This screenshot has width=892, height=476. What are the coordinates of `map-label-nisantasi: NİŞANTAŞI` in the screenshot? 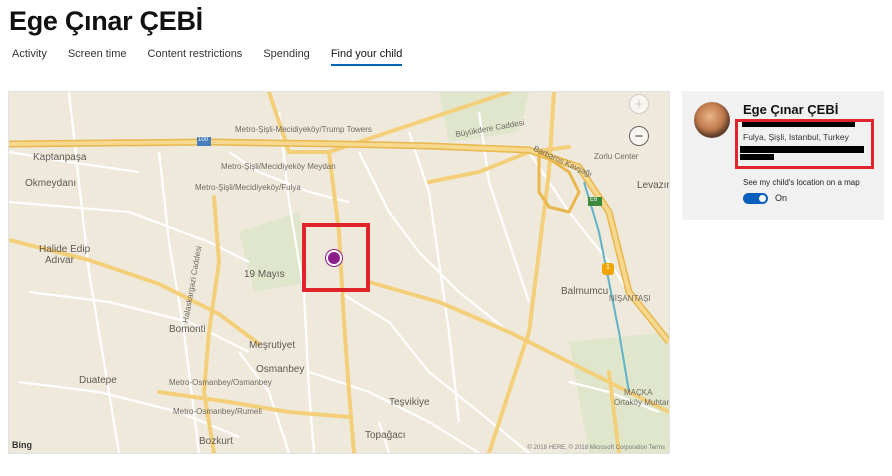 It's located at (630, 298).